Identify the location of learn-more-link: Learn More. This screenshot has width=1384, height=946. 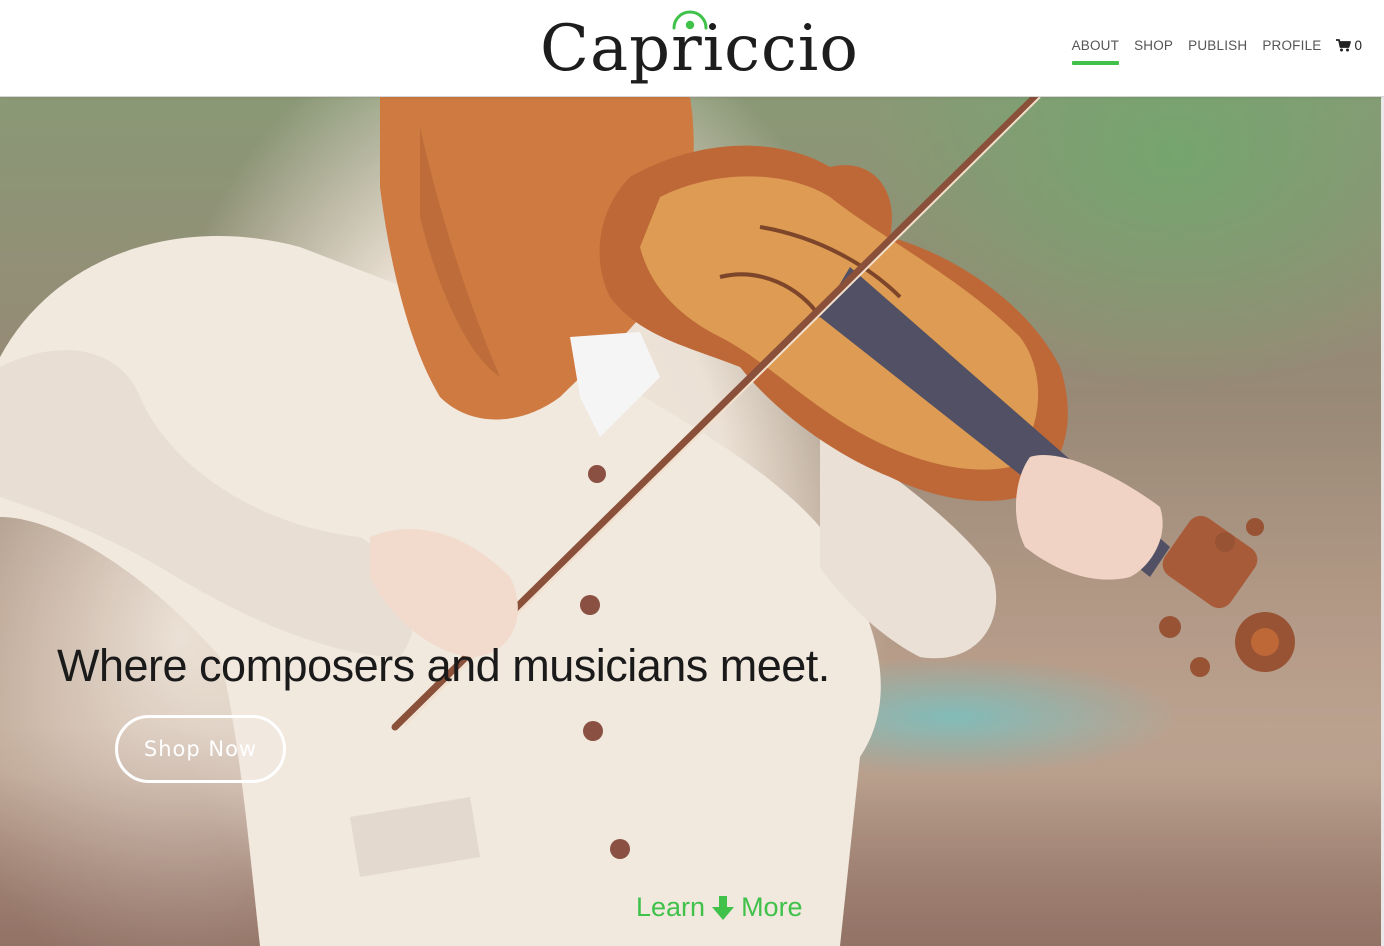
(719, 907).